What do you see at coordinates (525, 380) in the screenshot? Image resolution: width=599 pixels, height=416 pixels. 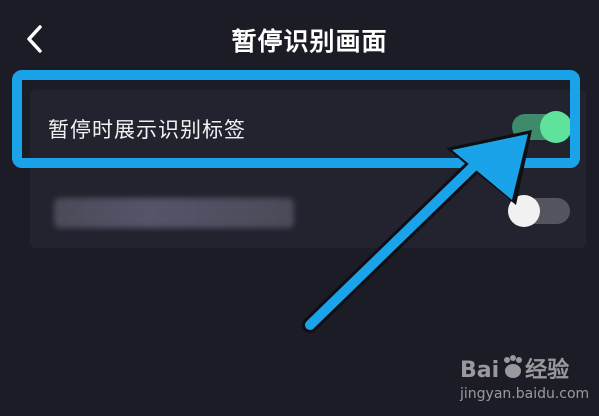 I see `baidu-watermark: Bai 经验 jingyan.baidu.com` at bounding box center [525, 380].